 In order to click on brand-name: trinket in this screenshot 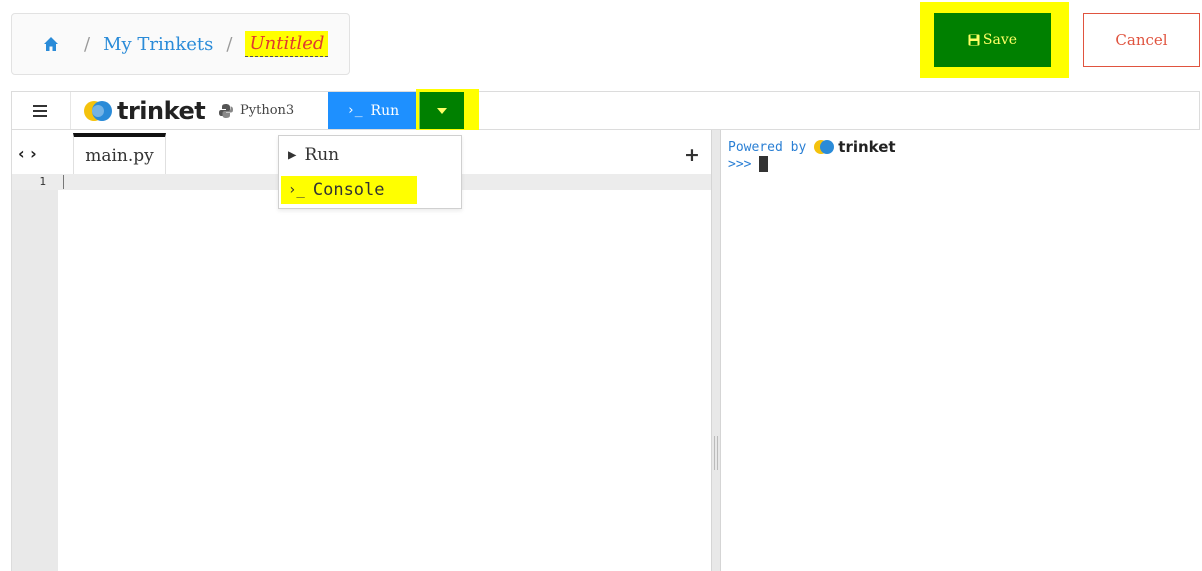, I will do `click(161, 110)`.